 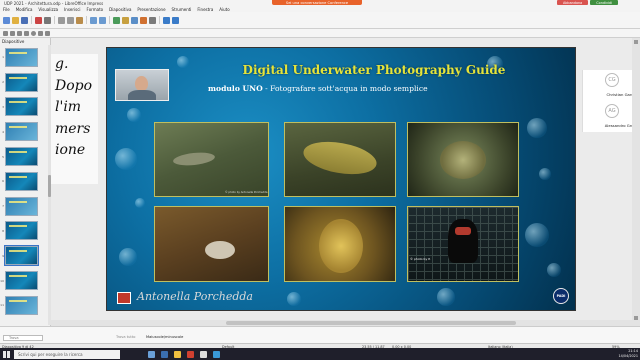 What do you see at coordinates (6, 354) in the screenshot?
I see `windows-start-icon` at bounding box center [6, 354].